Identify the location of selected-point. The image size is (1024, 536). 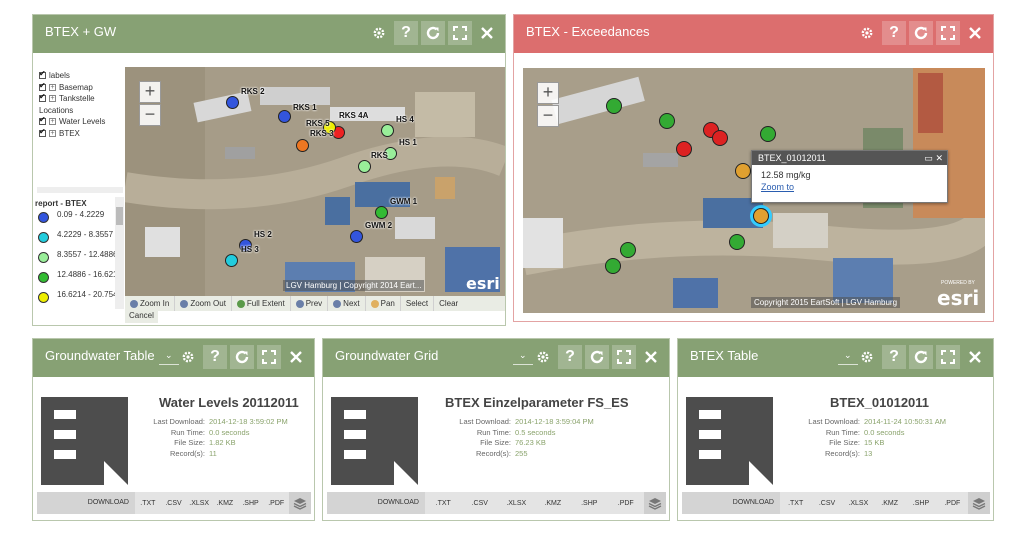
(761, 216).